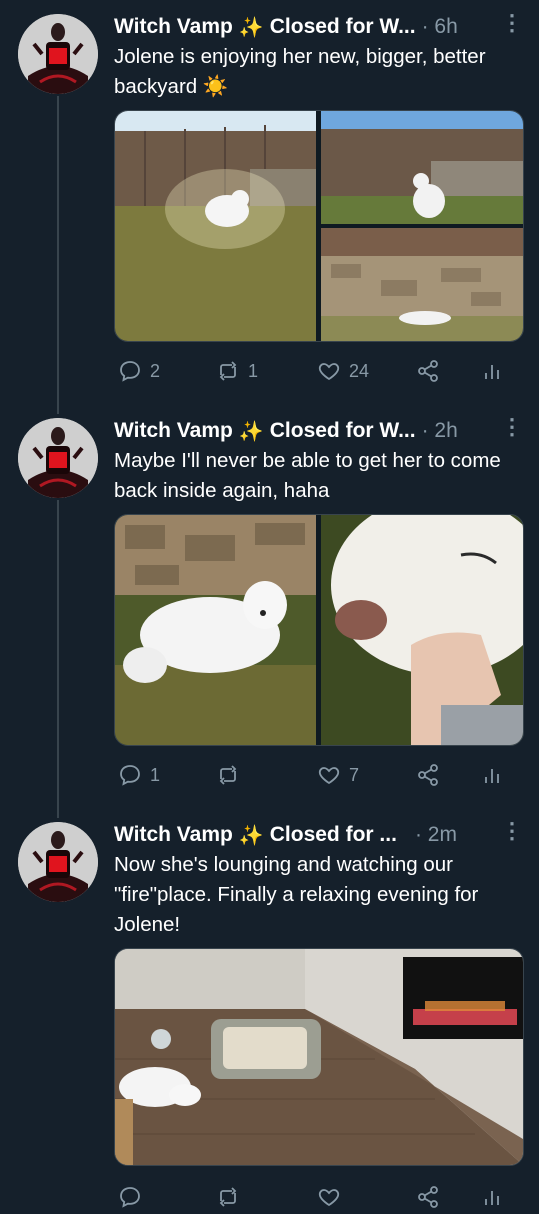 This screenshot has height=1214, width=539. Describe the element at coordinates (155, 774) in the screenshot. I see `reply-count: 1` at that location.